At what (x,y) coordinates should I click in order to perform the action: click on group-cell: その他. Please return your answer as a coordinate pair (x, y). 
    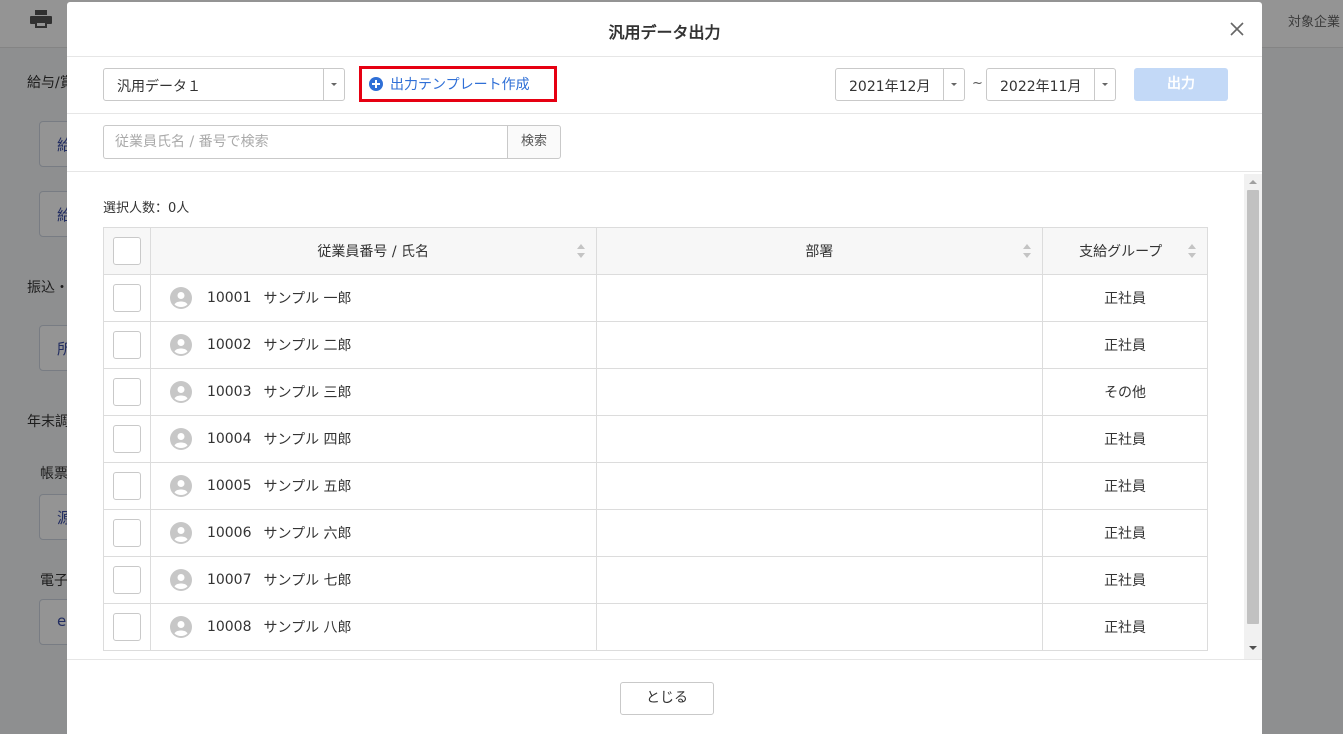
    Looking at the image, I should click on (1125, 392).